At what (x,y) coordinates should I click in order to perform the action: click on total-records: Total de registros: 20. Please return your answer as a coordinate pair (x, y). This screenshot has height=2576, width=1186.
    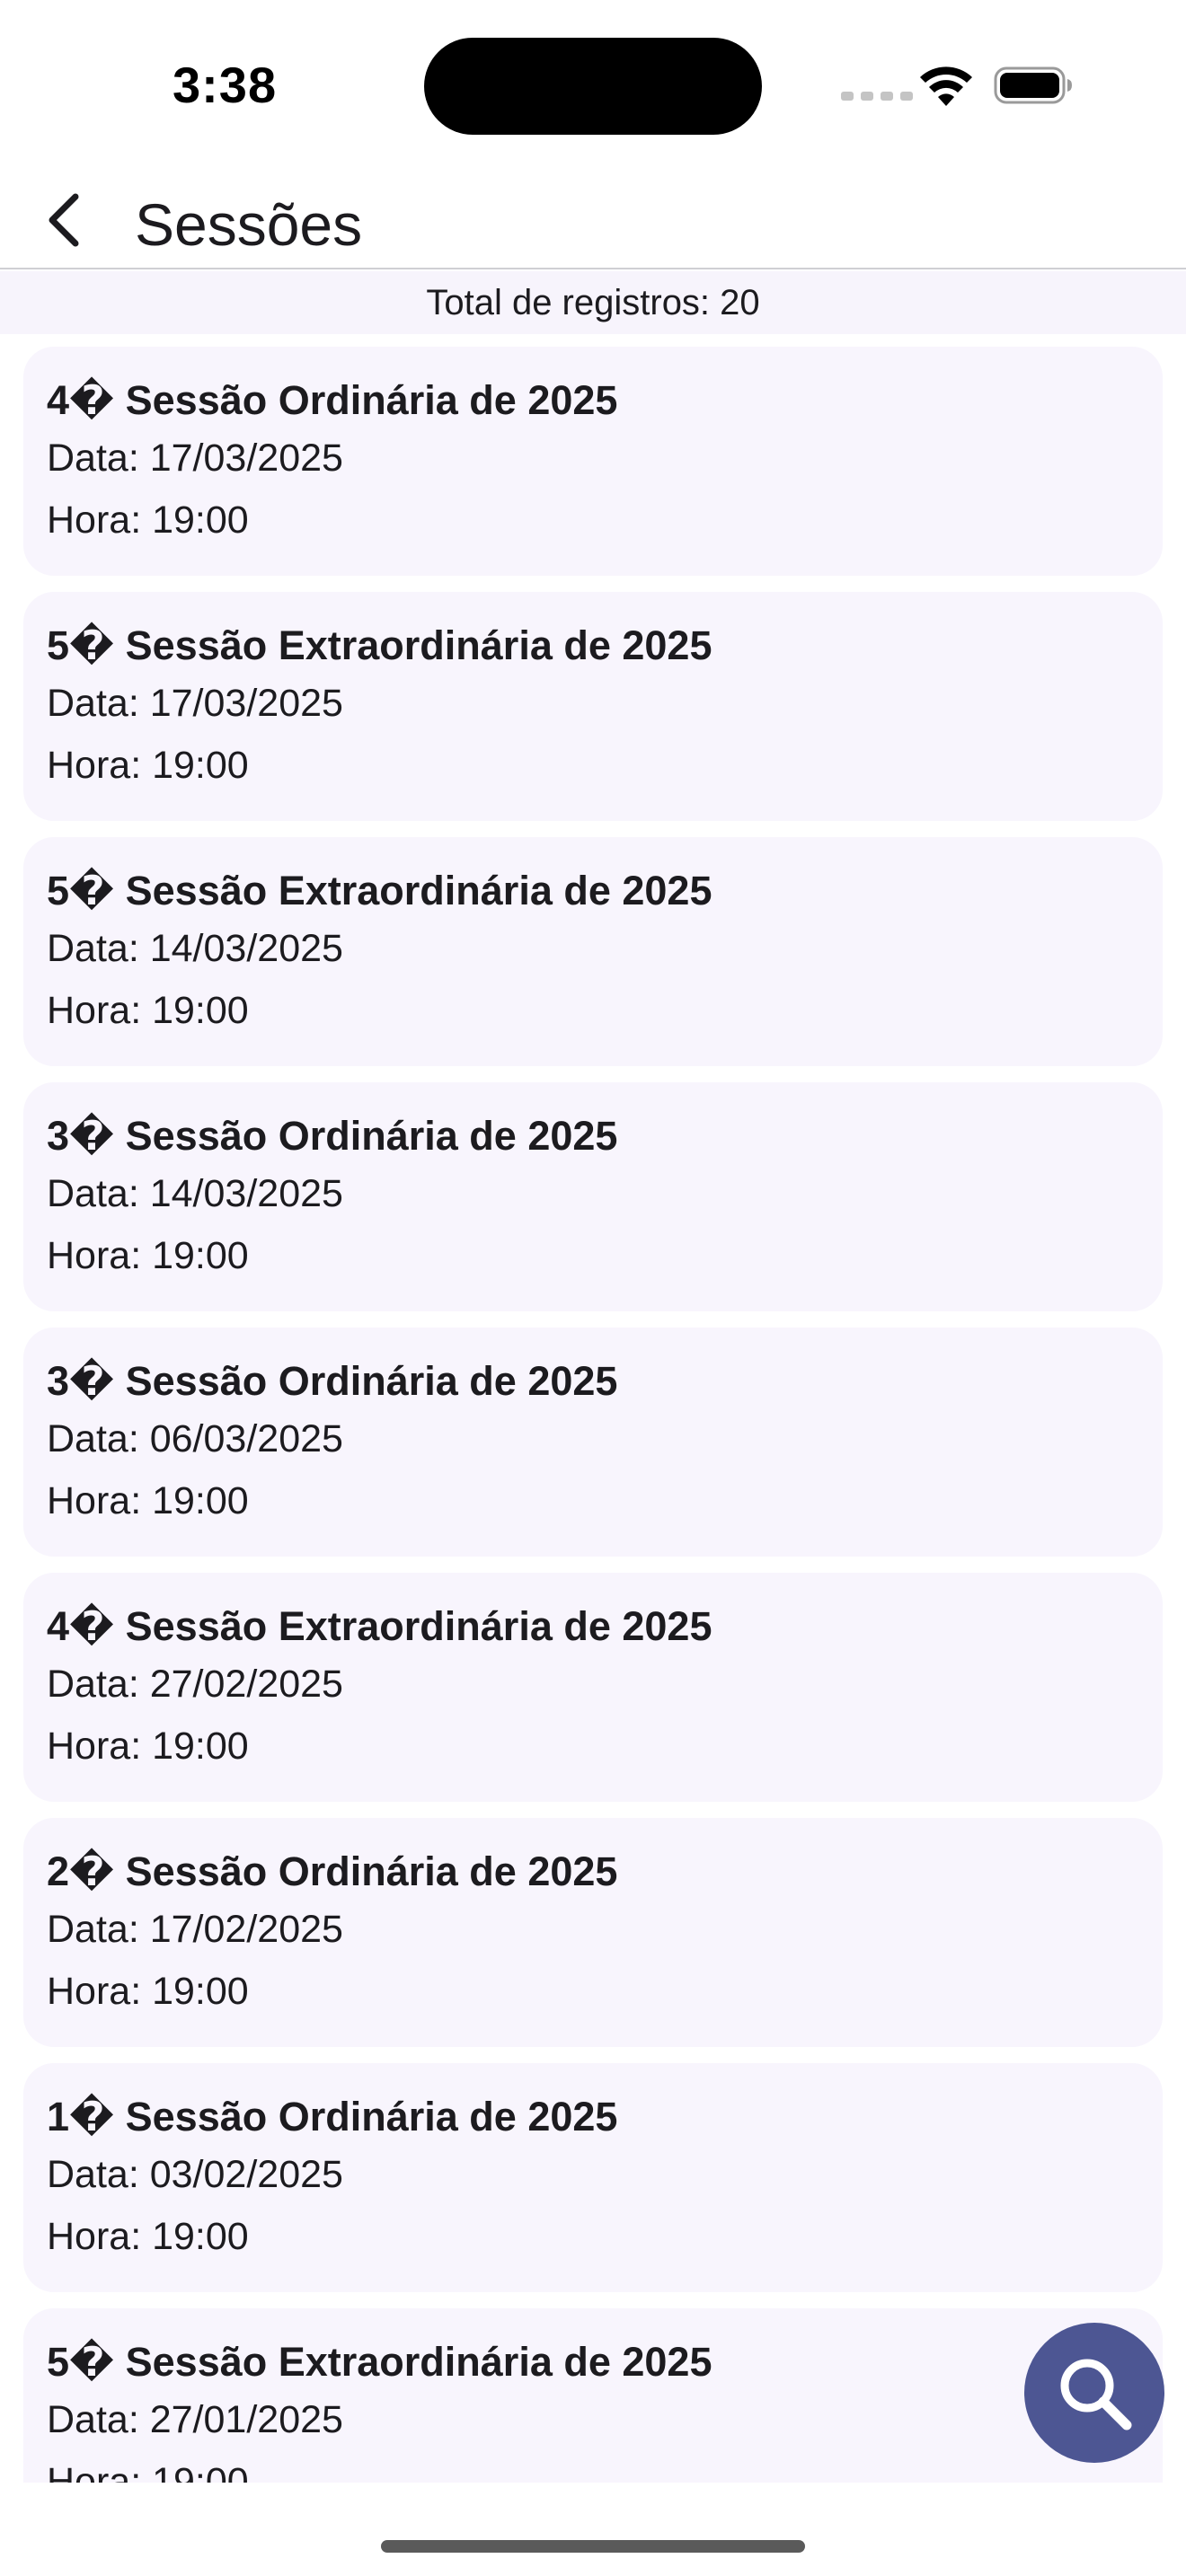
    Looking at the image, I should click on (593, 302).